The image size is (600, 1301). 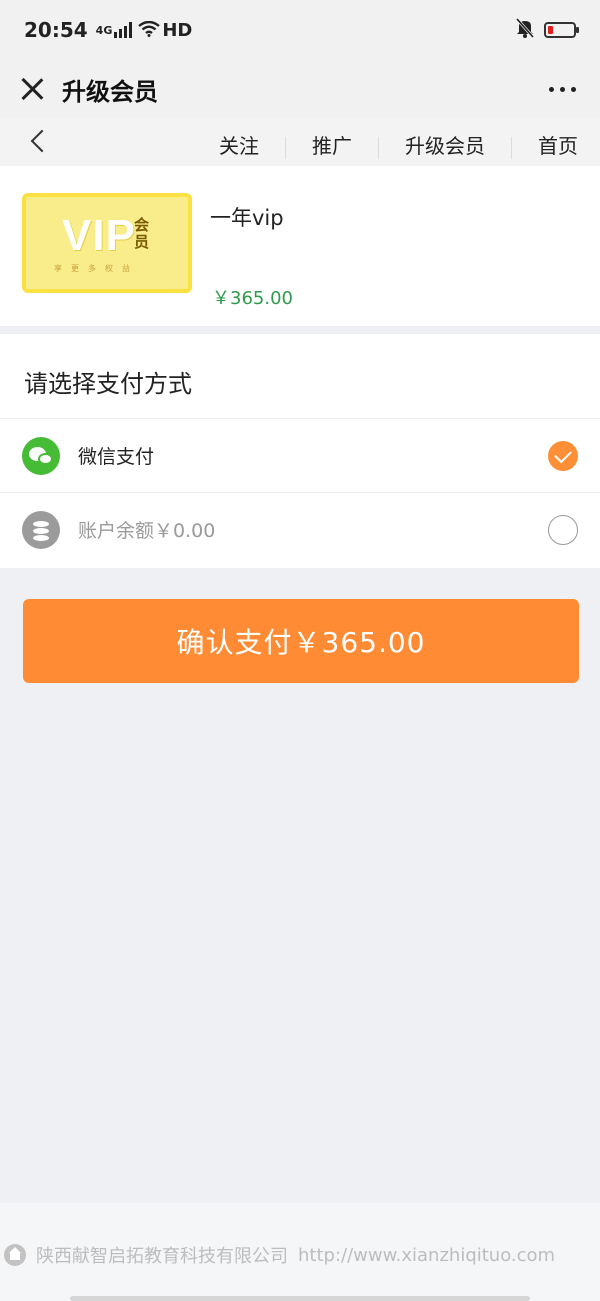 I want to click on site-nav: 关注 推广 升级会员 首页, so click(x=300, y=142).